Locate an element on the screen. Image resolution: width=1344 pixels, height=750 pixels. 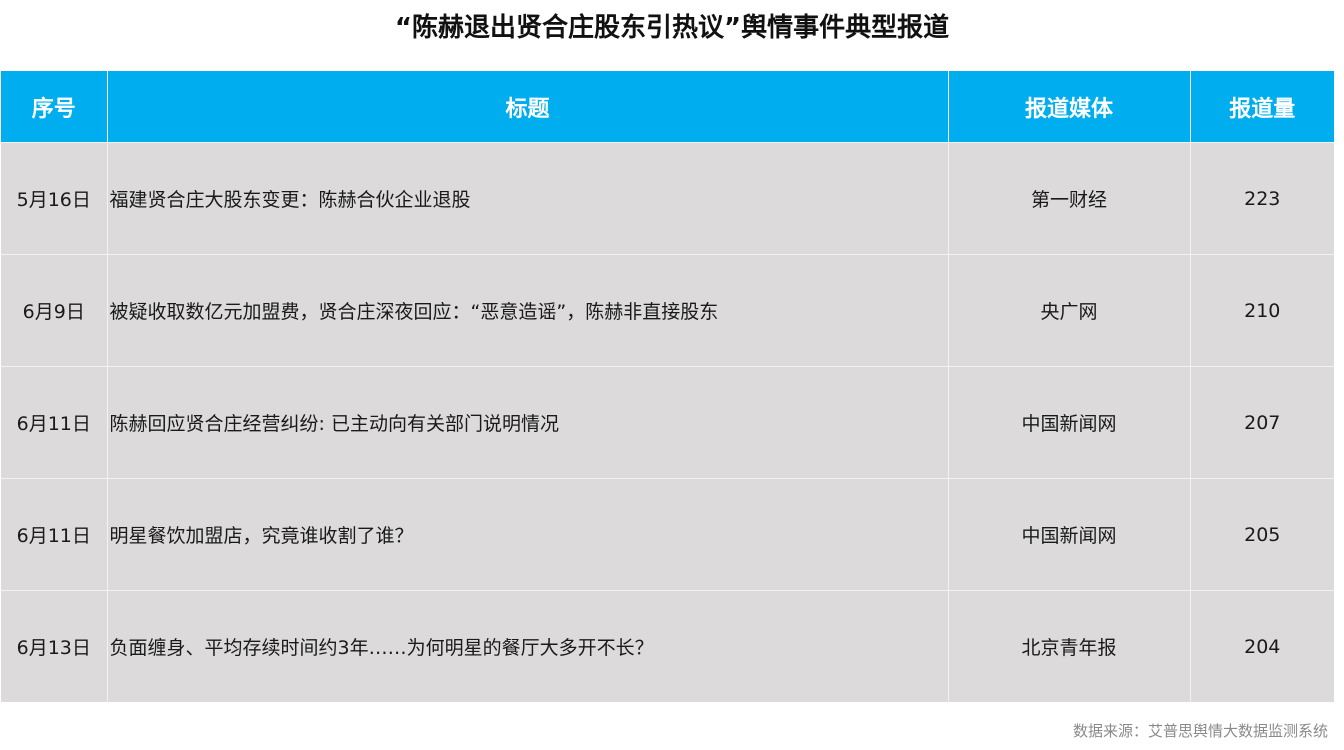
cell-headline: 陈赫回应贤合庄经营纠纷: 已主动向有关部门说明情况 is located at coordinates (528, 422).